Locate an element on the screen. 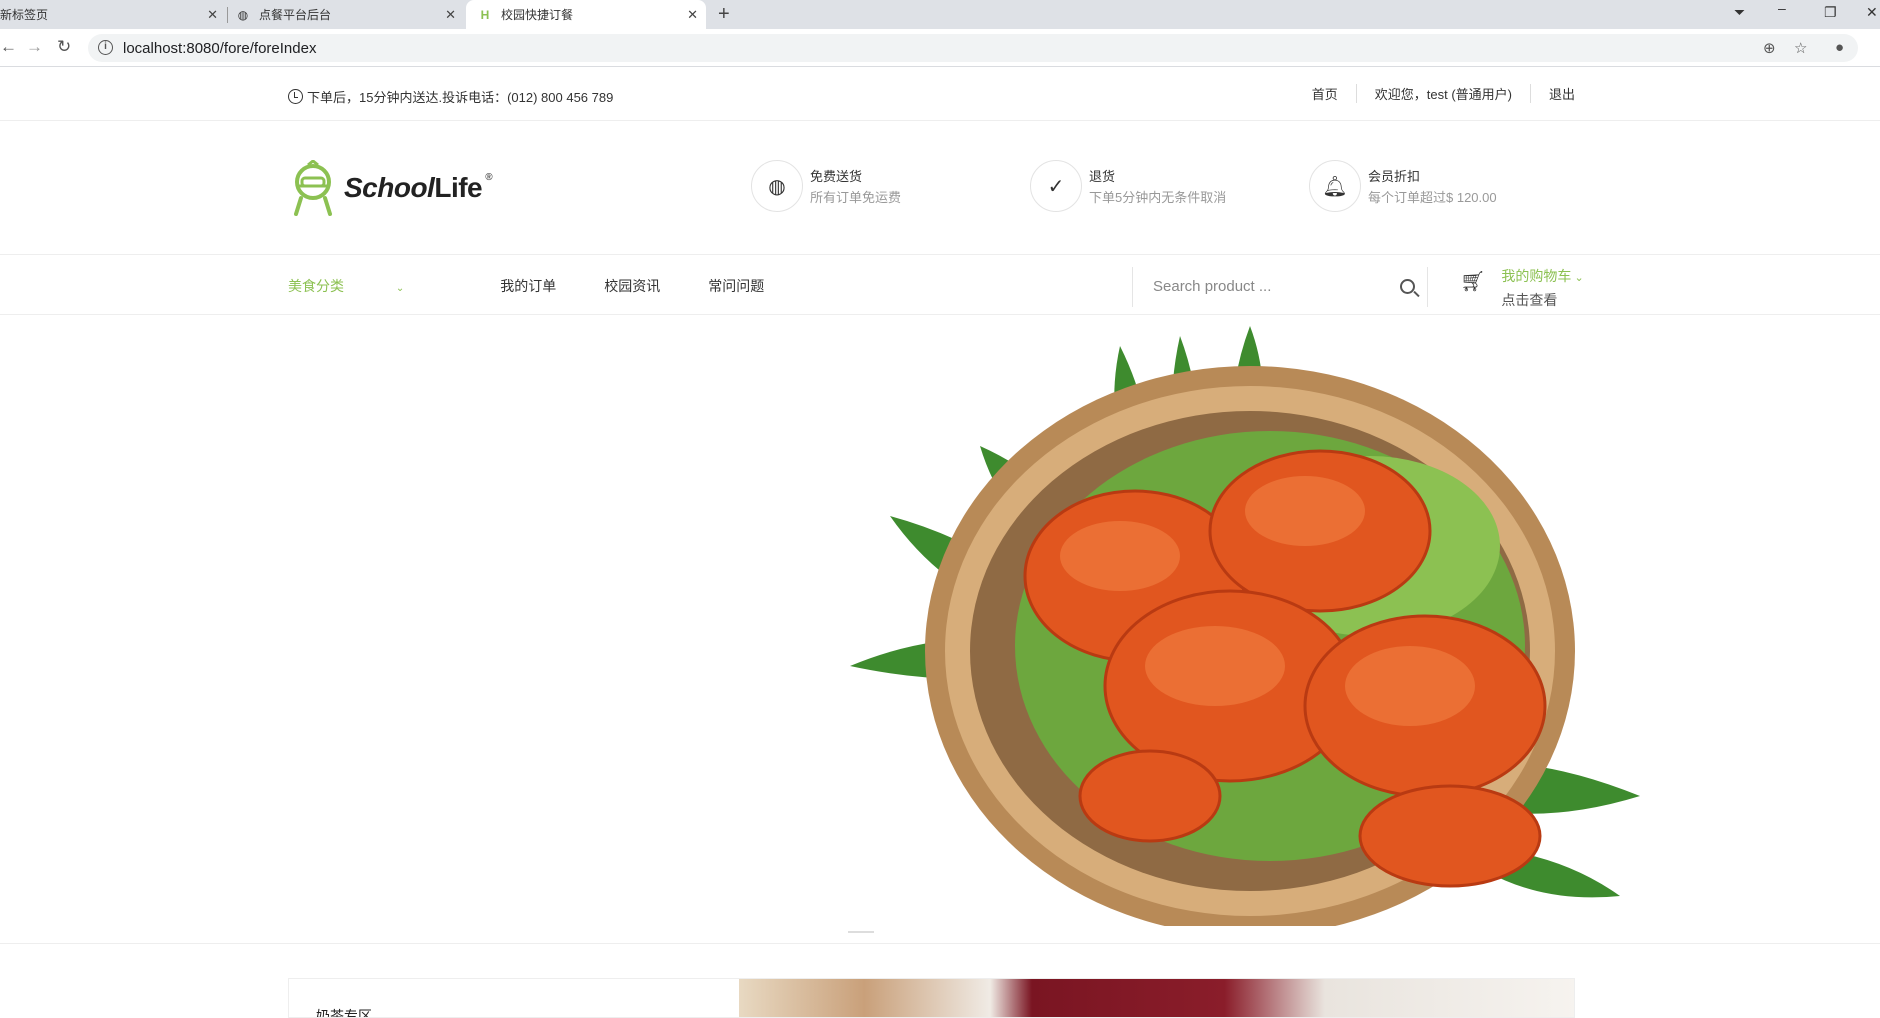 This screenshot has height=1018, width=1880. info-icon: i is located at coordinates (105, 47).